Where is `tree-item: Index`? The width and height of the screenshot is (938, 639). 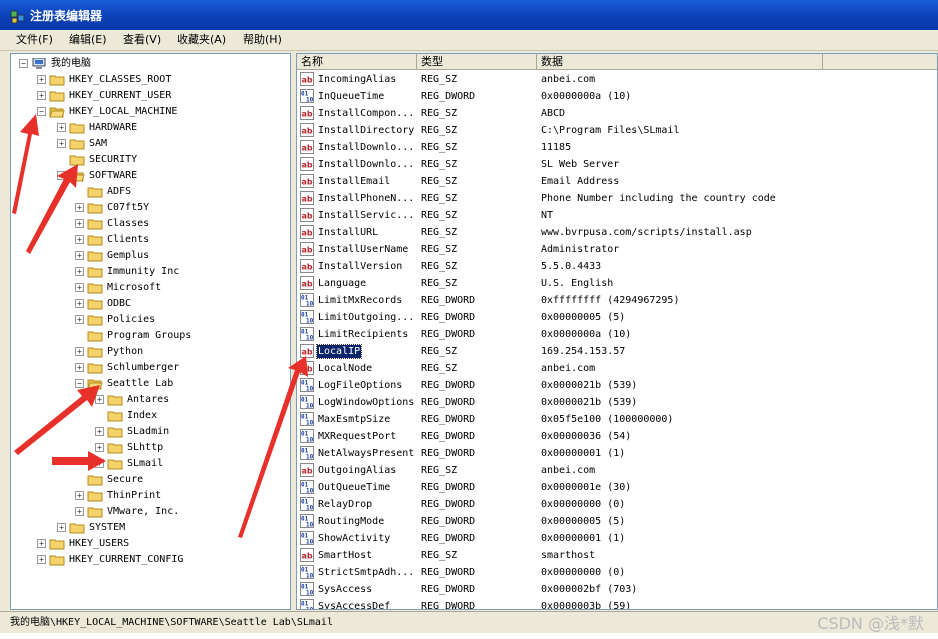
tree-item: Index is located at coordinates (150, 416).